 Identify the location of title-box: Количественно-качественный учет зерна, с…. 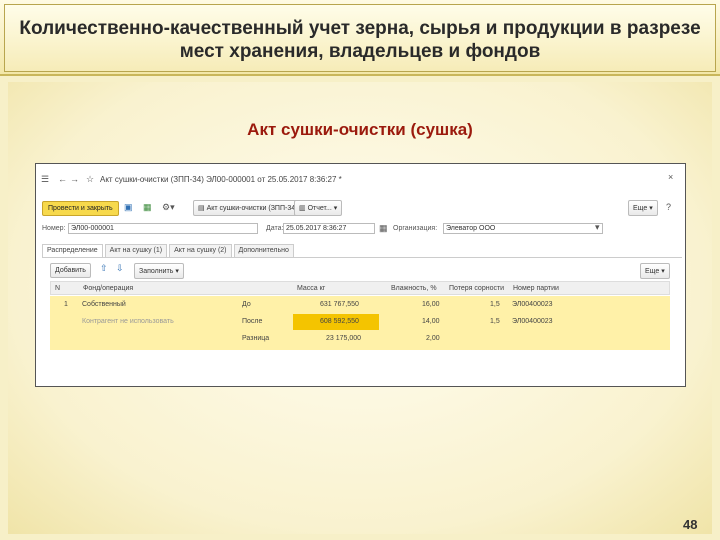
(360, 38).